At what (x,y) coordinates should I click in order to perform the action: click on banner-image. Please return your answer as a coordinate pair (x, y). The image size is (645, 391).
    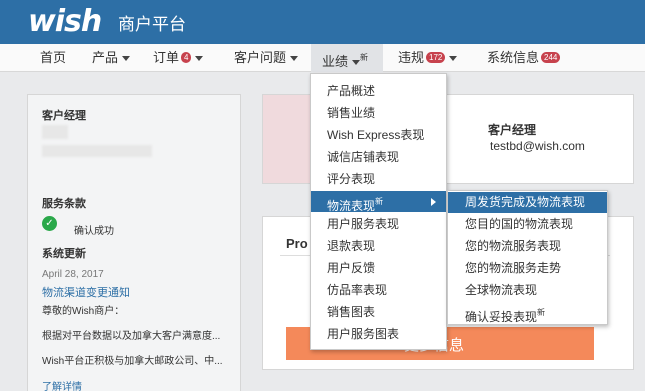
    Looking at the image, I should click on (288, 139).